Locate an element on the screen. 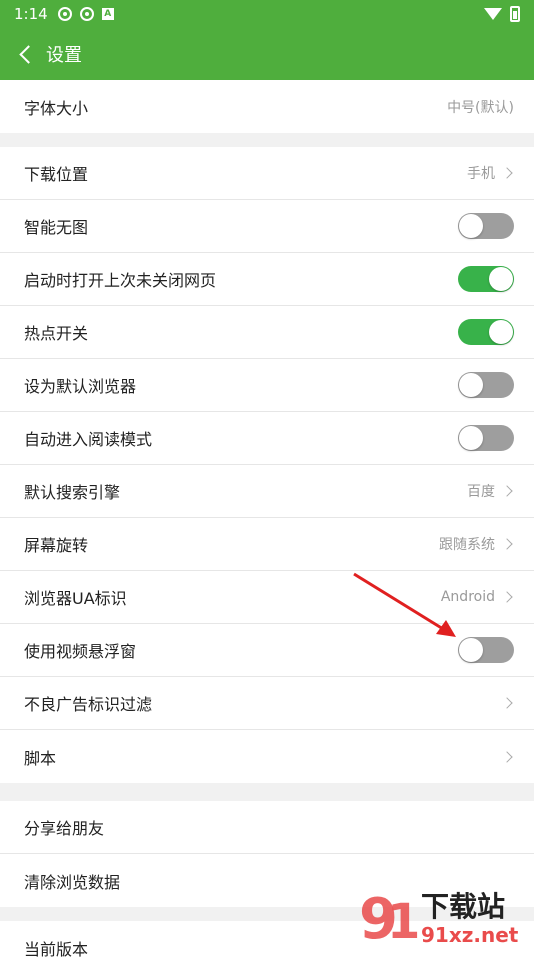  setting-label: 清除浏览数据 is located at coordinates (72, 881).